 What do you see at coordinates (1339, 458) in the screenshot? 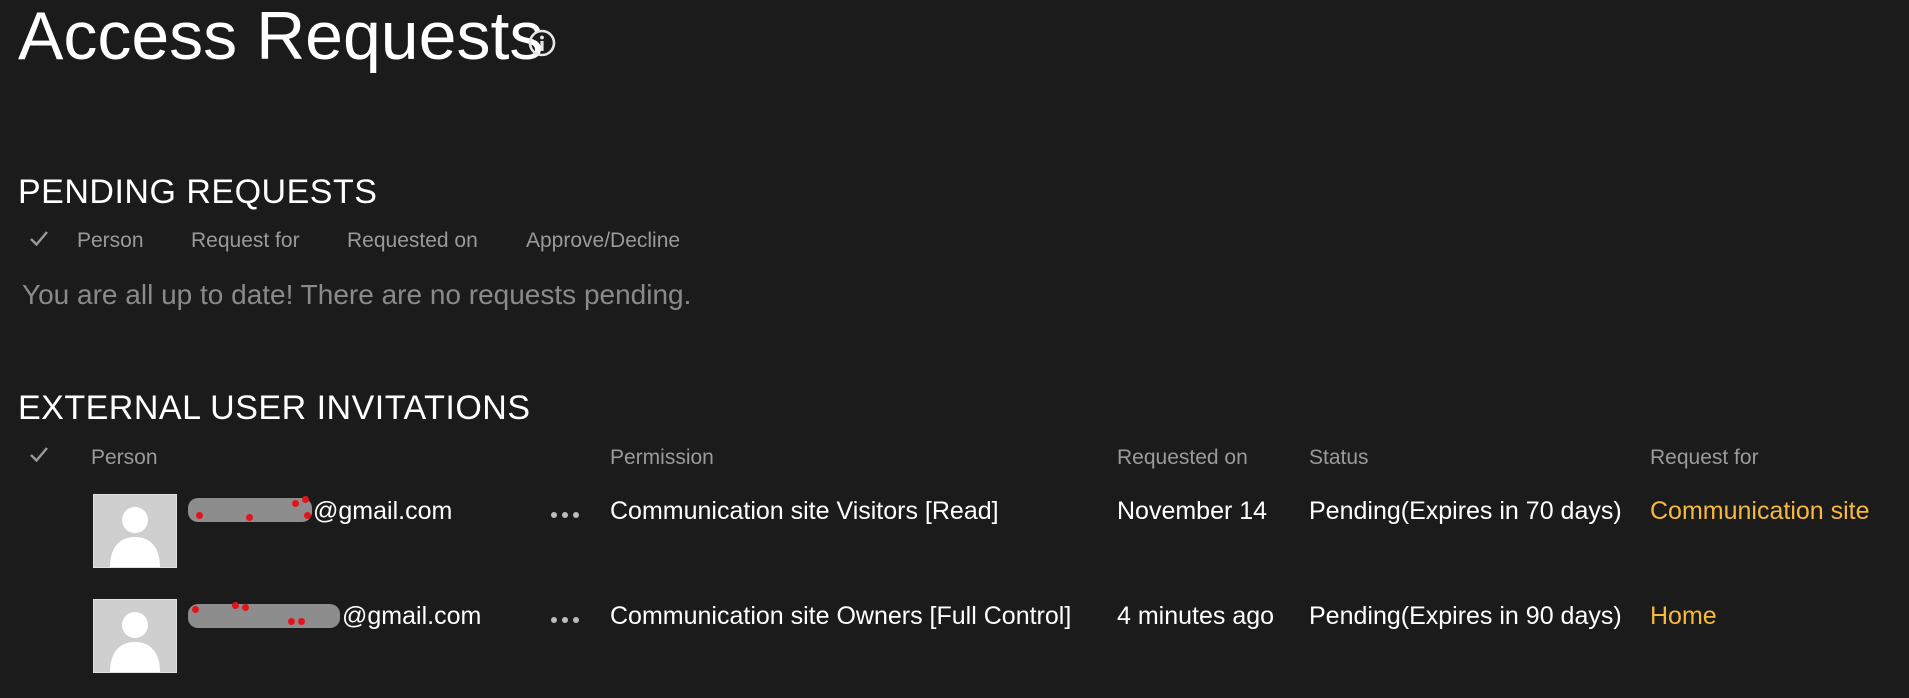
I see `external-col-status: Status` at bounding box center [1339, 458].